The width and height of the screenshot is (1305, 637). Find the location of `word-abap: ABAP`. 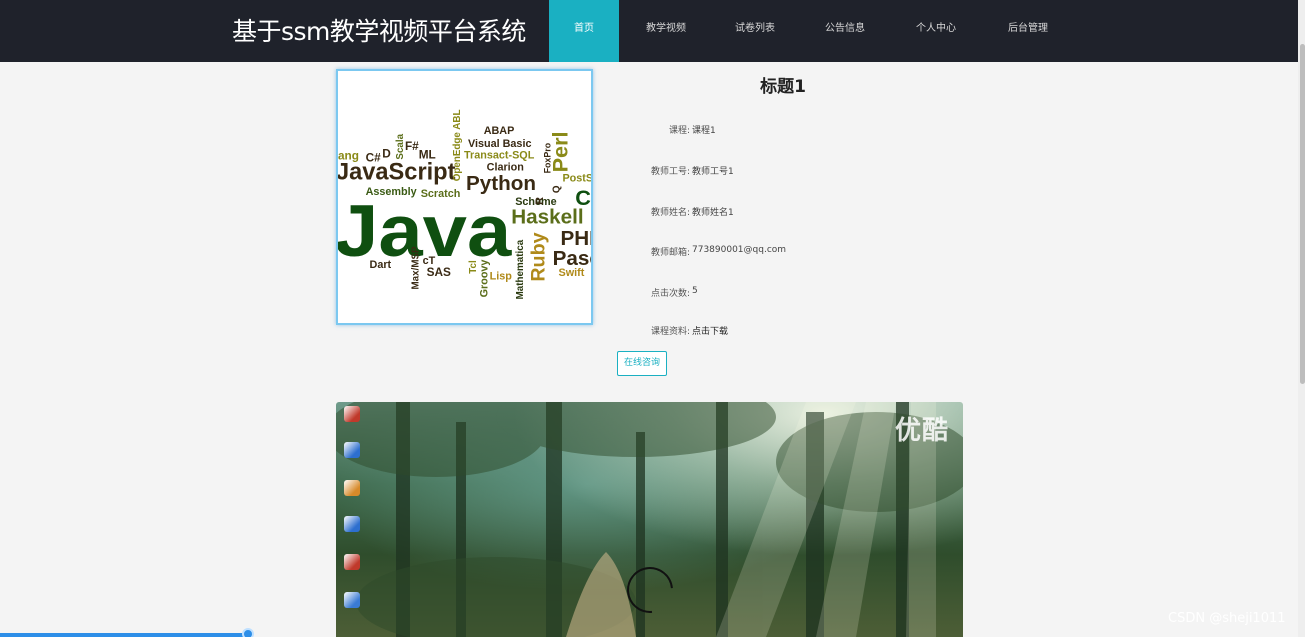

word-abap: ABAP is located at coordinates (499, 131).